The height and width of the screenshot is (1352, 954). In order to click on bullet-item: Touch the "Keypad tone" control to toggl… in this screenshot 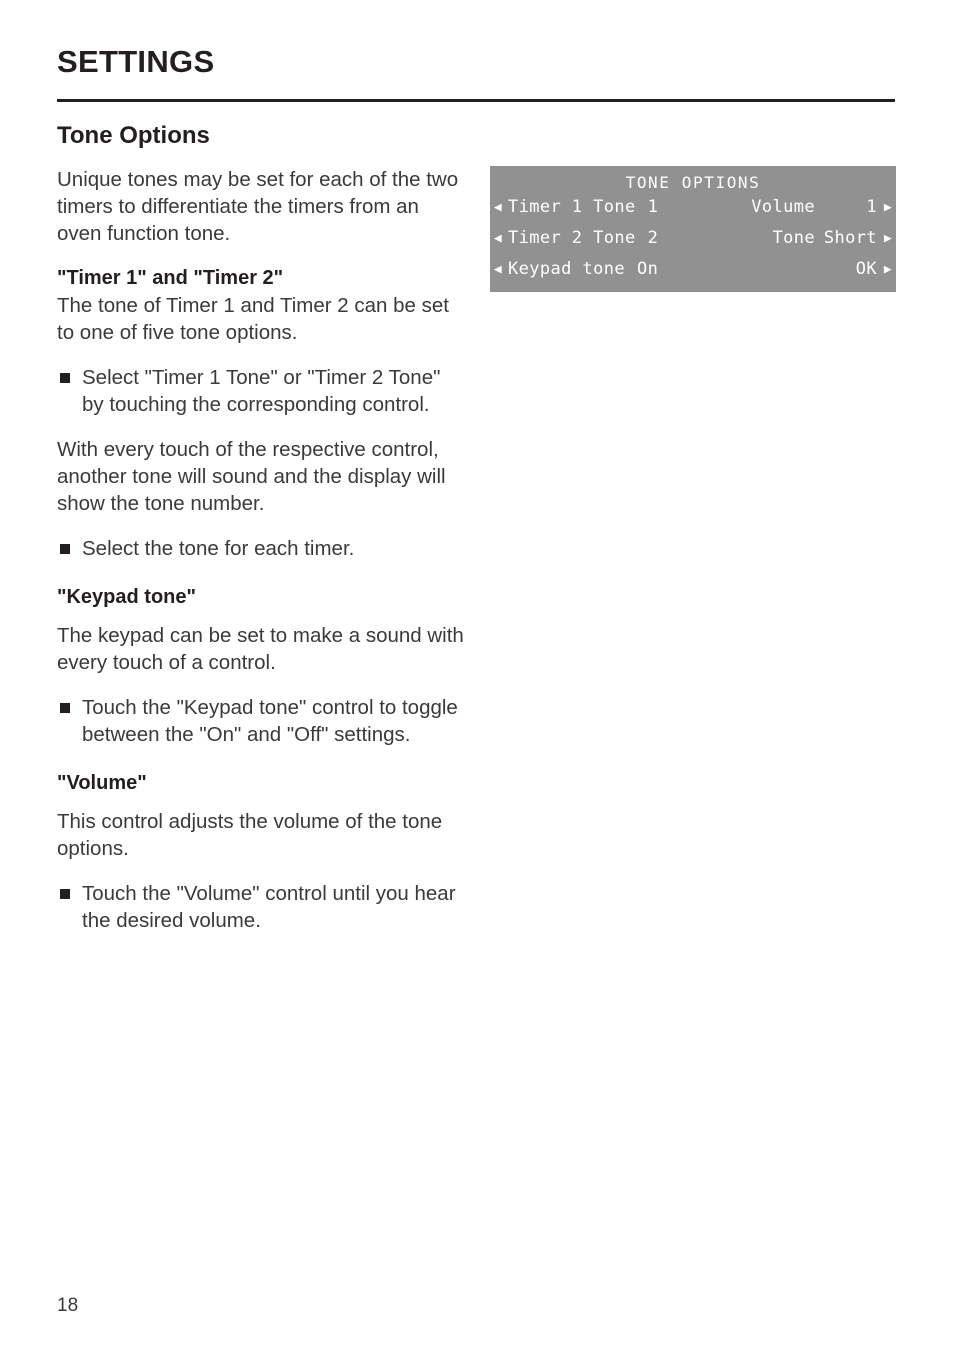, I will do `click(262, 721)`.